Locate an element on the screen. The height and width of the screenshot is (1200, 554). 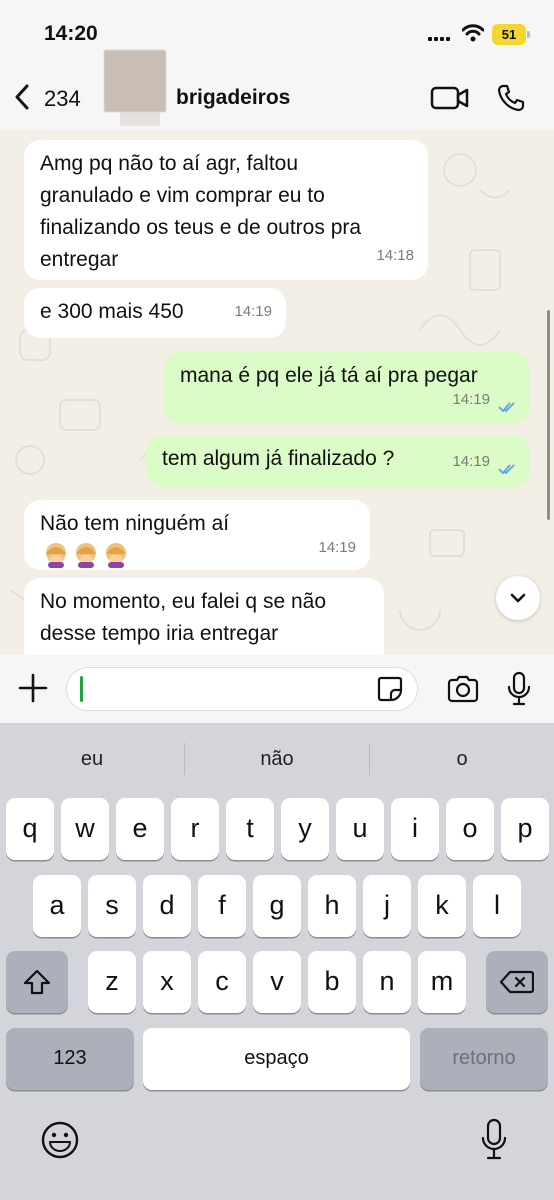
key-s: s is located at coordinates (112, 906).